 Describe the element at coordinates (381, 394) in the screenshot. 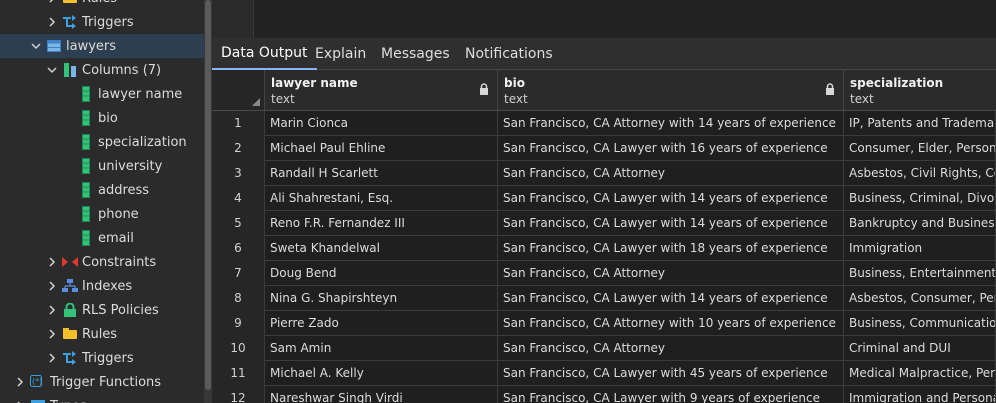

I see `cell-lawyer-name: Nareshwar Singh Virdi` at that location.